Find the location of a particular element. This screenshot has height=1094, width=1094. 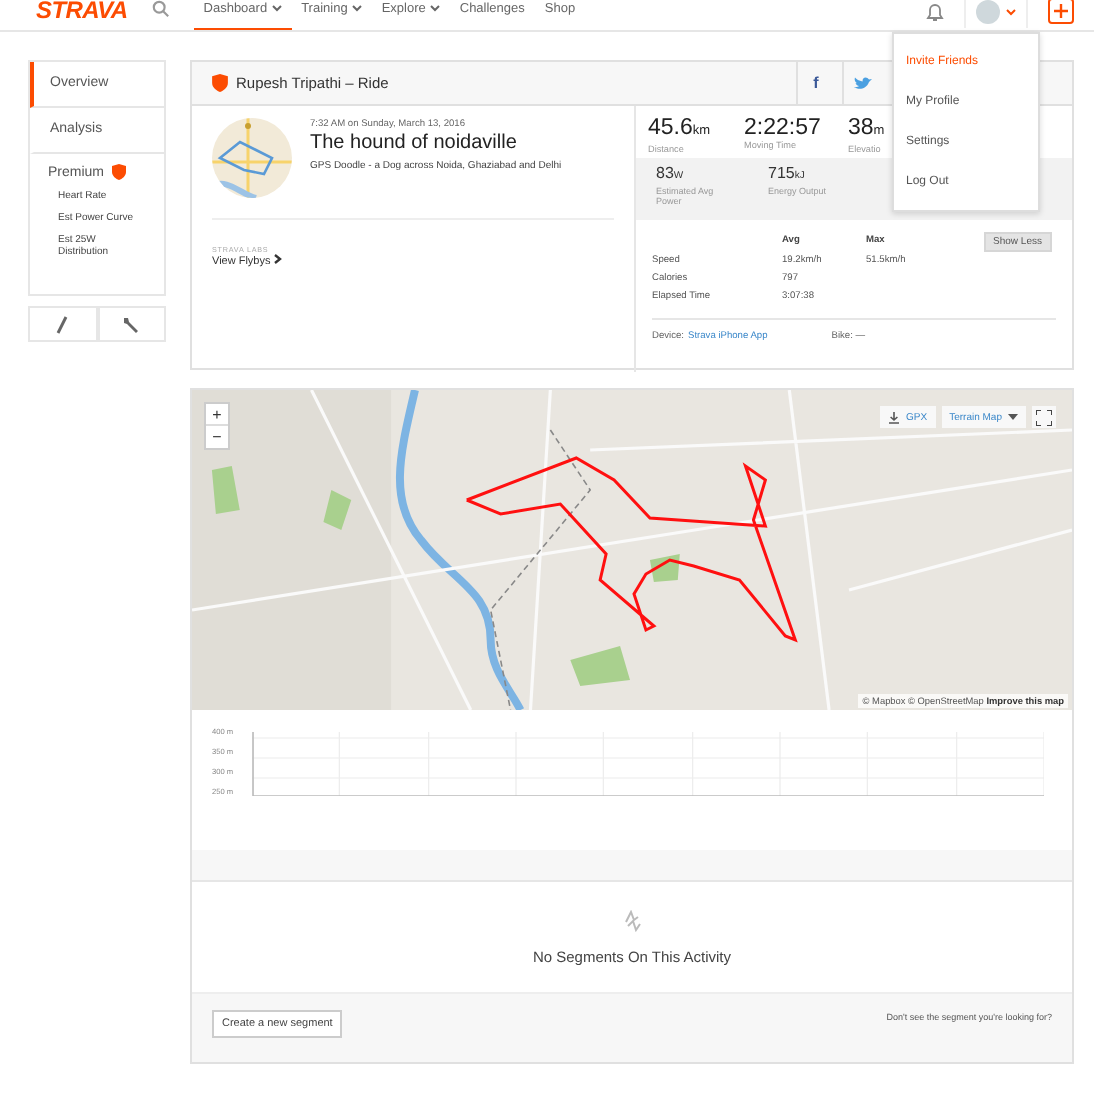

bird-icon is located at coordinates (862, 83).